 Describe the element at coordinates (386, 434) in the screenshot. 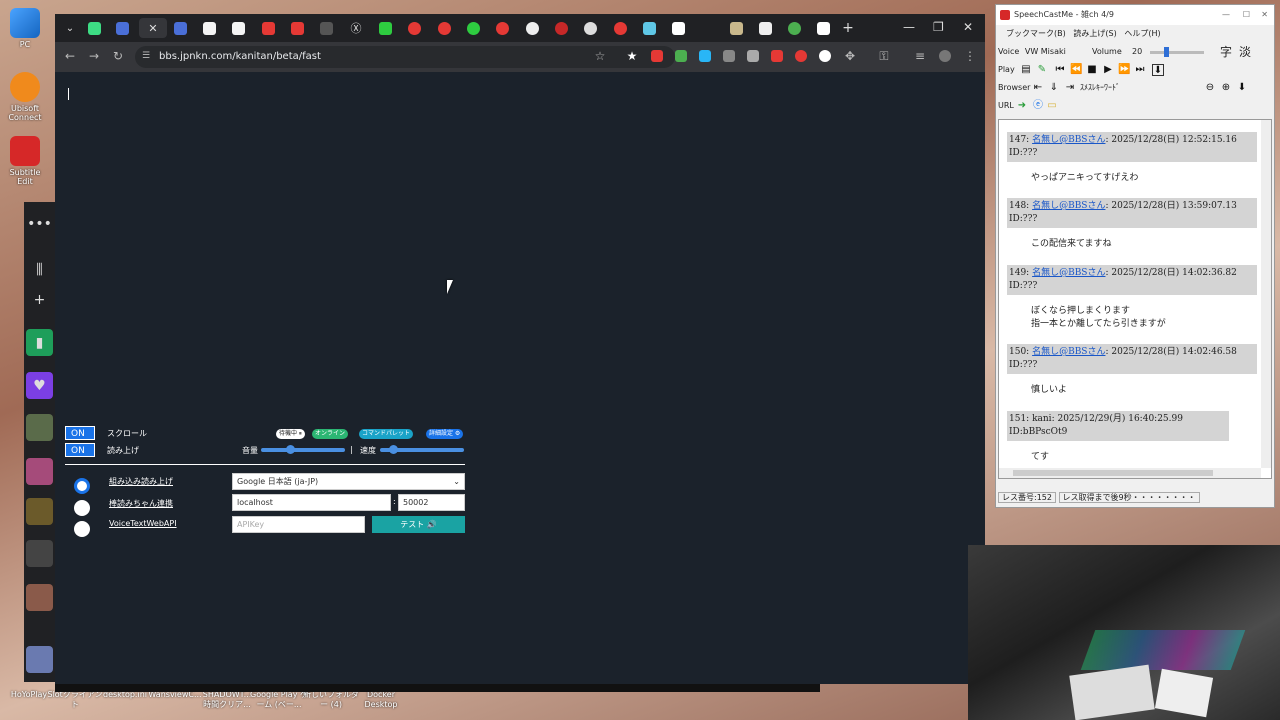

I see `command-palette-button: コマンドパレット` at that location.